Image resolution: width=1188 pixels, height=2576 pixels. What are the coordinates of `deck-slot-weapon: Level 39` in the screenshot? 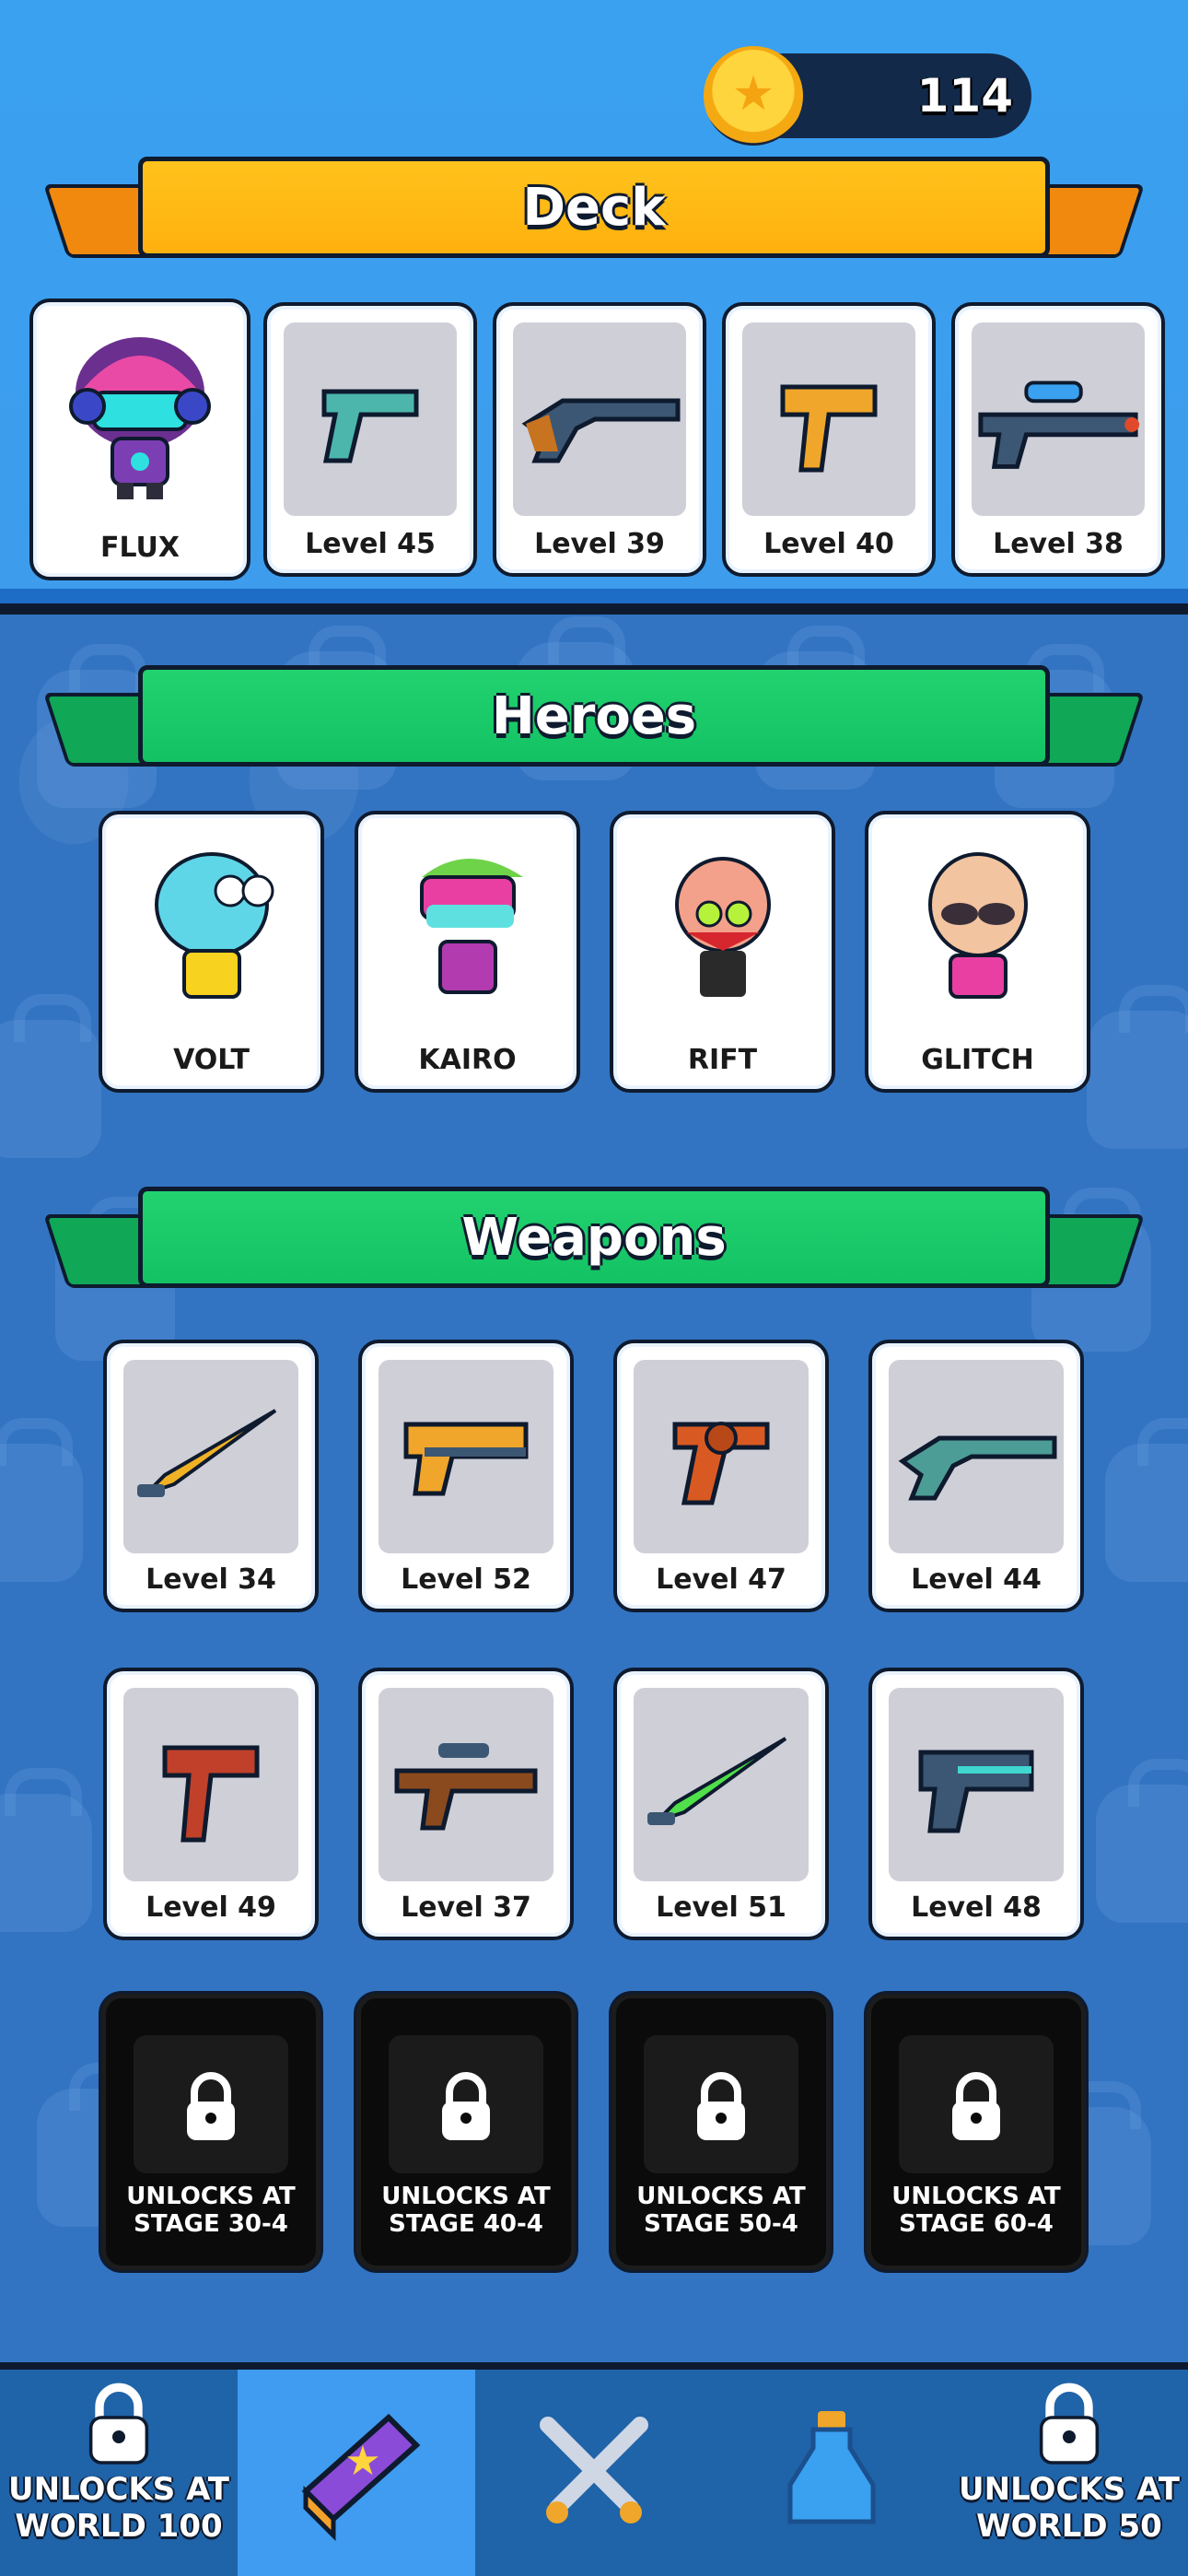 It's located at (599, 439).